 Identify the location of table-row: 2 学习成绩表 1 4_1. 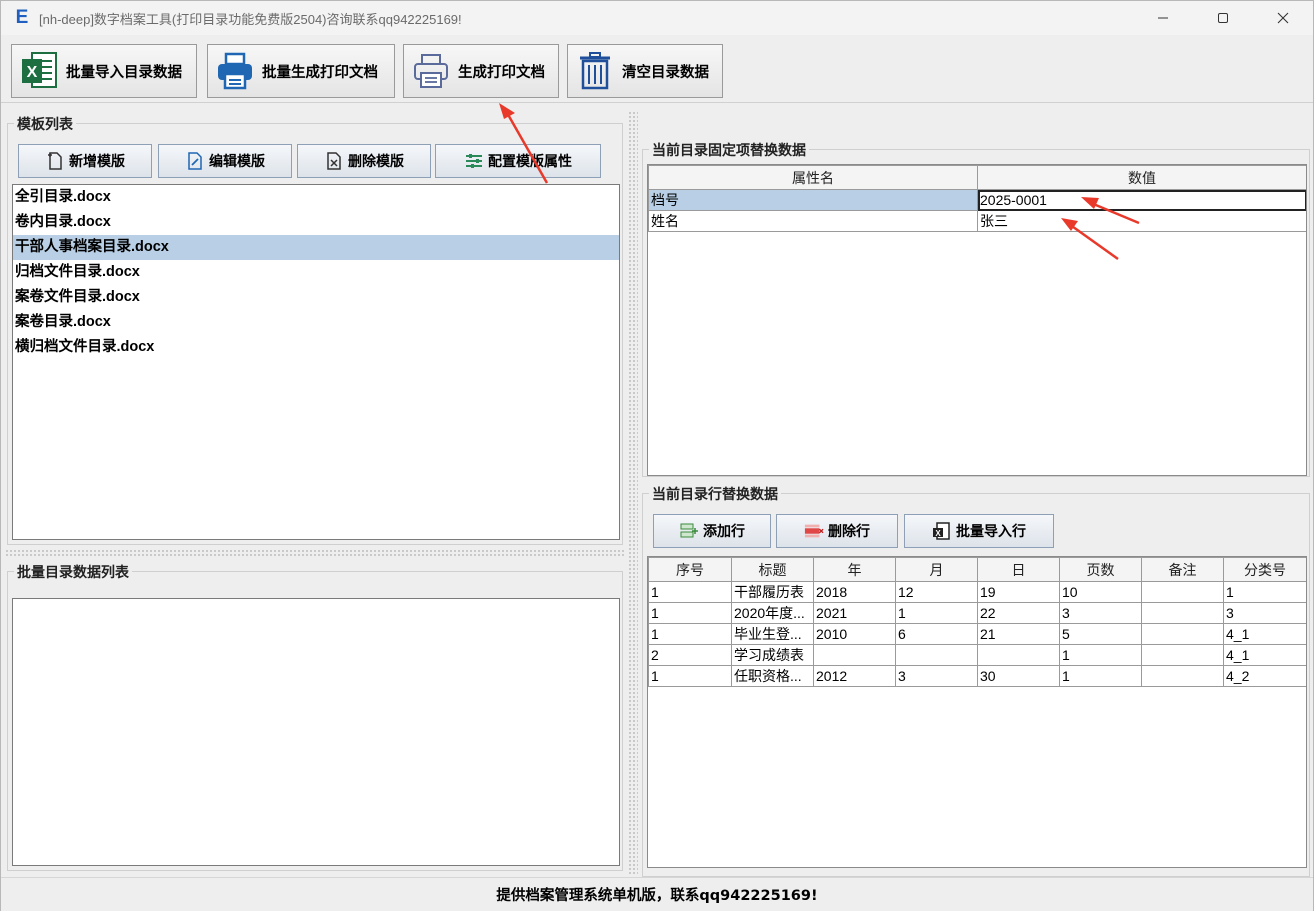
(977, 655).